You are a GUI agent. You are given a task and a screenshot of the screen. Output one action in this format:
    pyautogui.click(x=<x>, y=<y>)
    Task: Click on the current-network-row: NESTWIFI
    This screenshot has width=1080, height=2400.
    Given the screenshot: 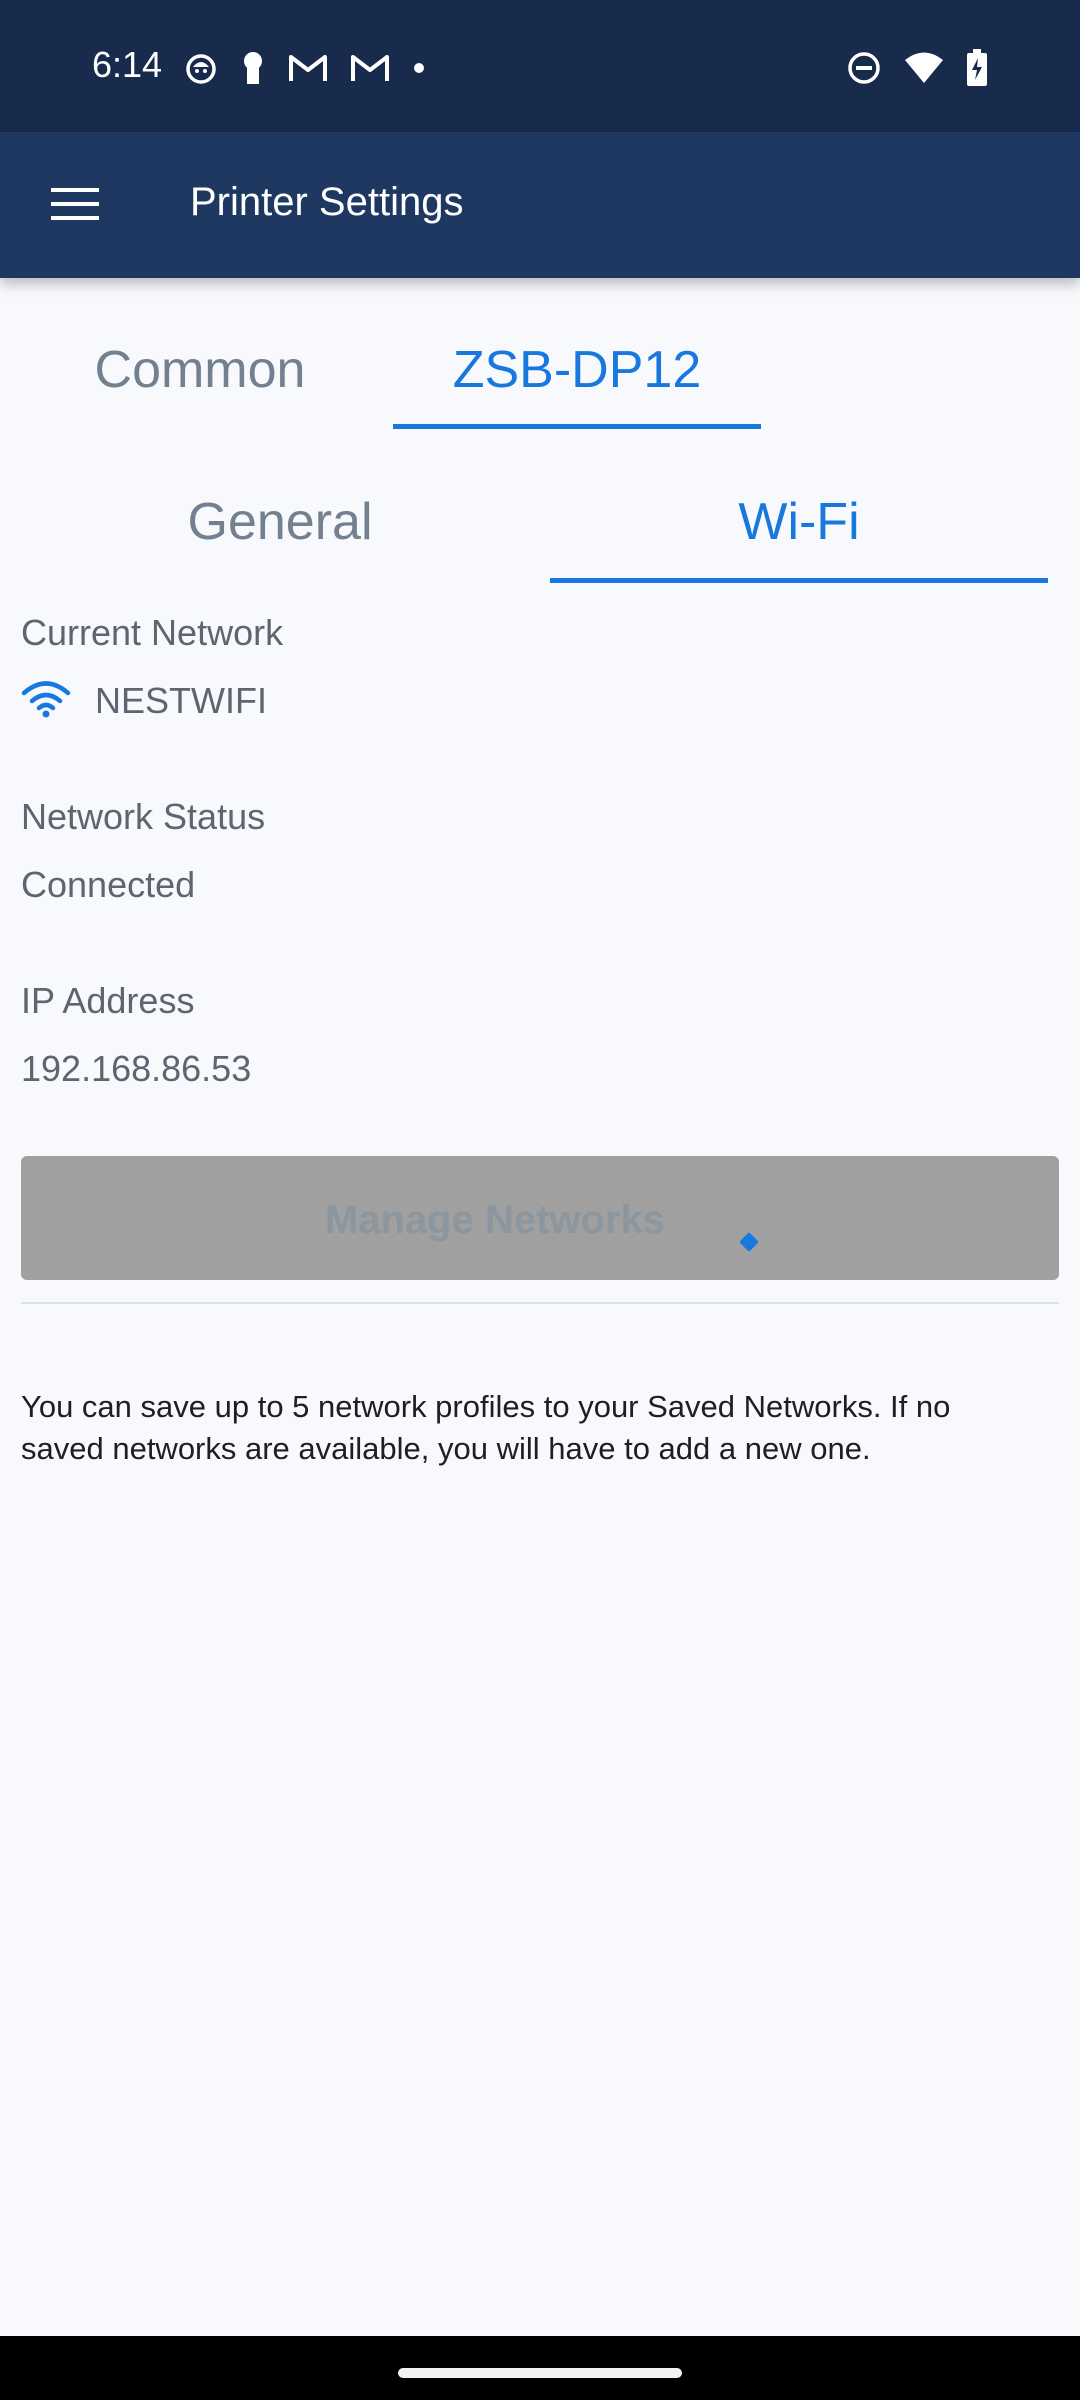 What is the action you would take?
    pyautogui.click(x=144, y=701)
    